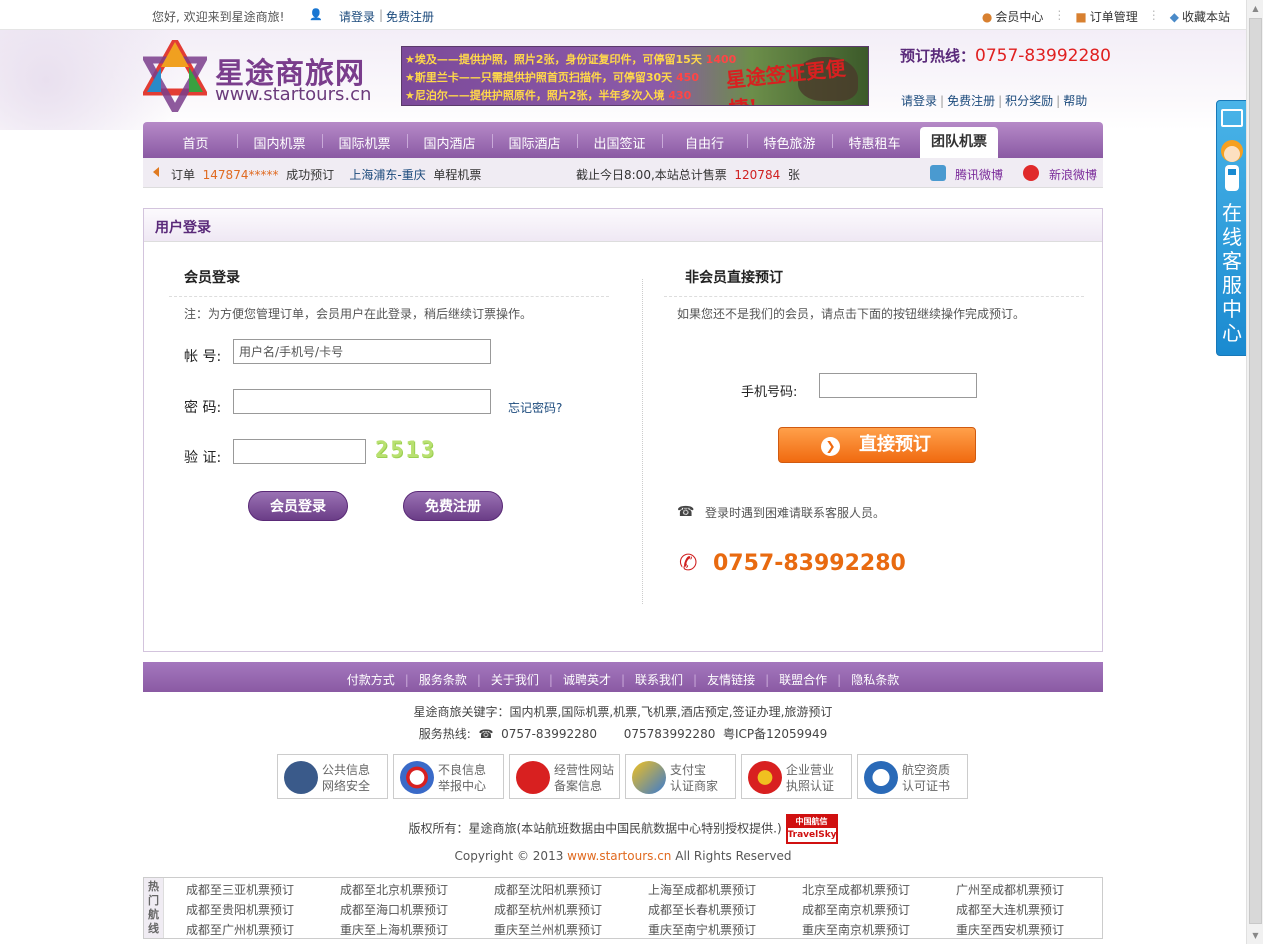  Describe the element at coordinates (659, 680) in the screenshot. I see `footer-link-contact: 联系我们` at that location.